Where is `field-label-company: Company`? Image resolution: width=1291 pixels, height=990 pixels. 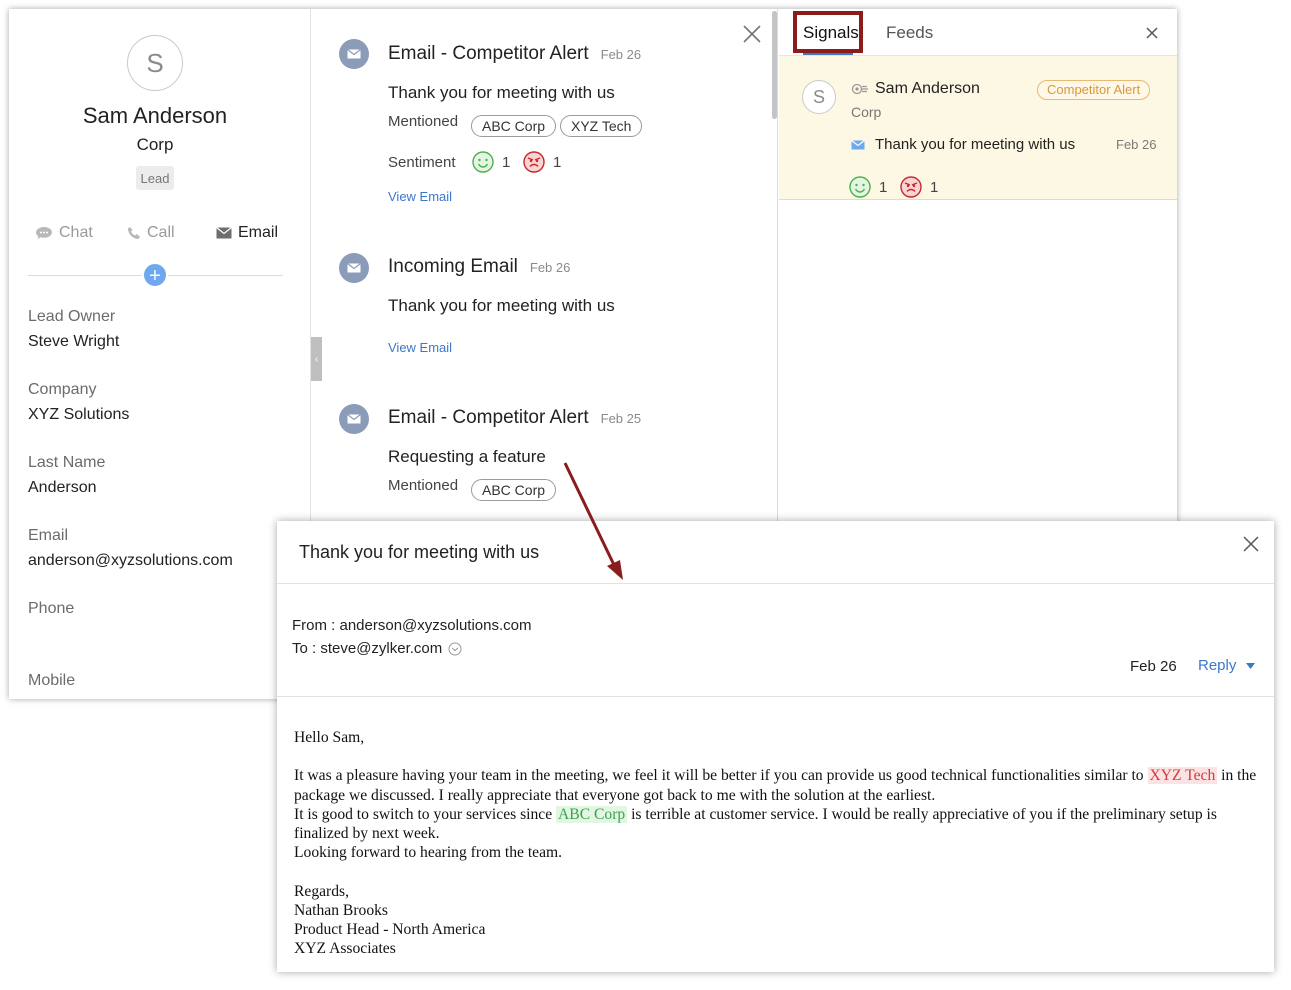 field-label-company: Company is located at coordinates (62, 389).